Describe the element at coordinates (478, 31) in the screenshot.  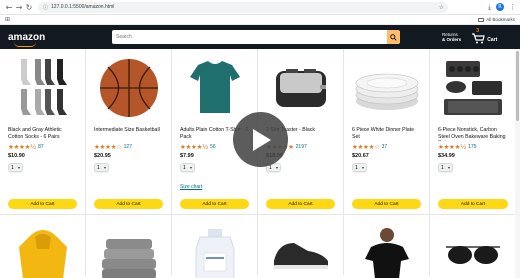
I see `cart-count: 3` at that location.